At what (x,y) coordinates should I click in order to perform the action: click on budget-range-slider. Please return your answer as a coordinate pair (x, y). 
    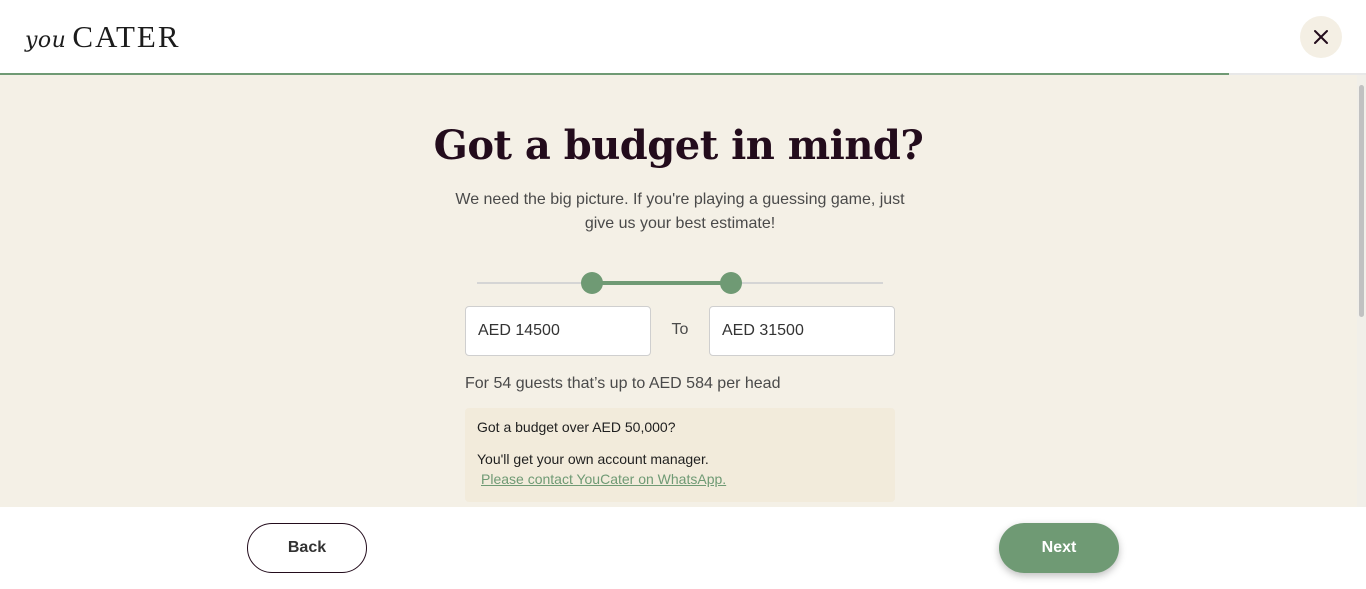
    Looking at the image, I should click on (680, 283).